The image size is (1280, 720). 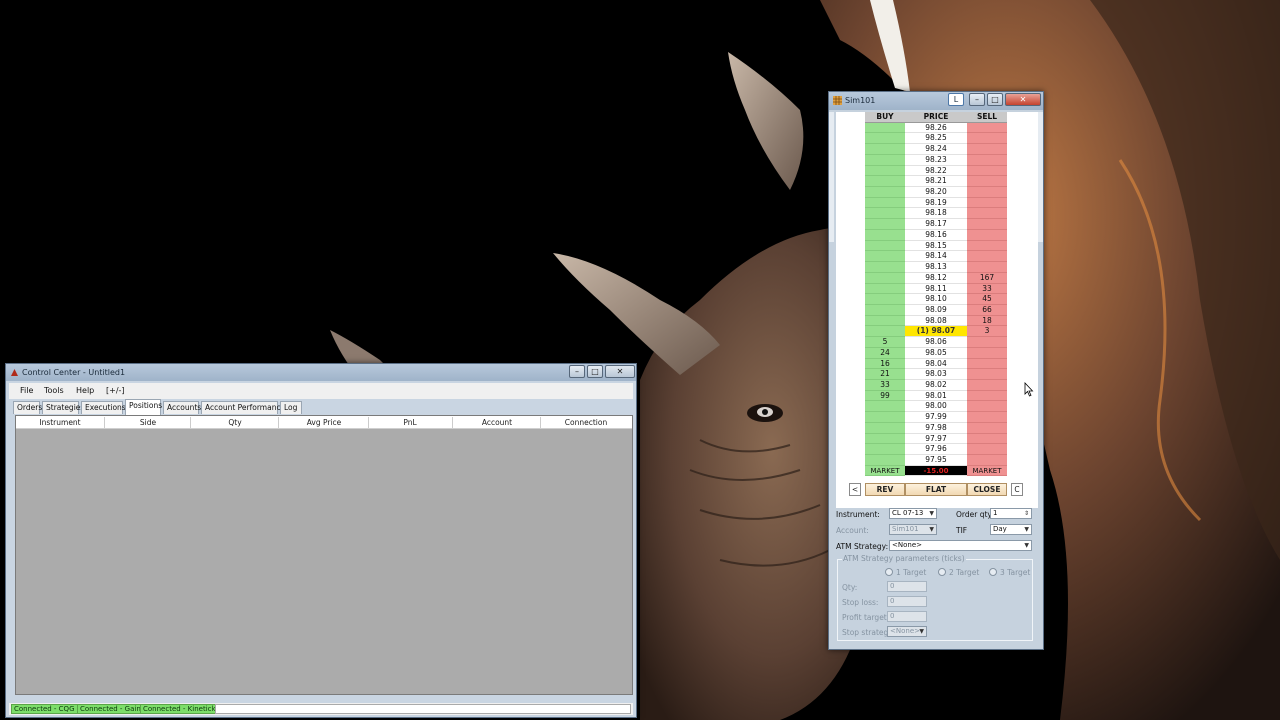 I want to click on sell-cell: 3, so click(x=987, y=332).